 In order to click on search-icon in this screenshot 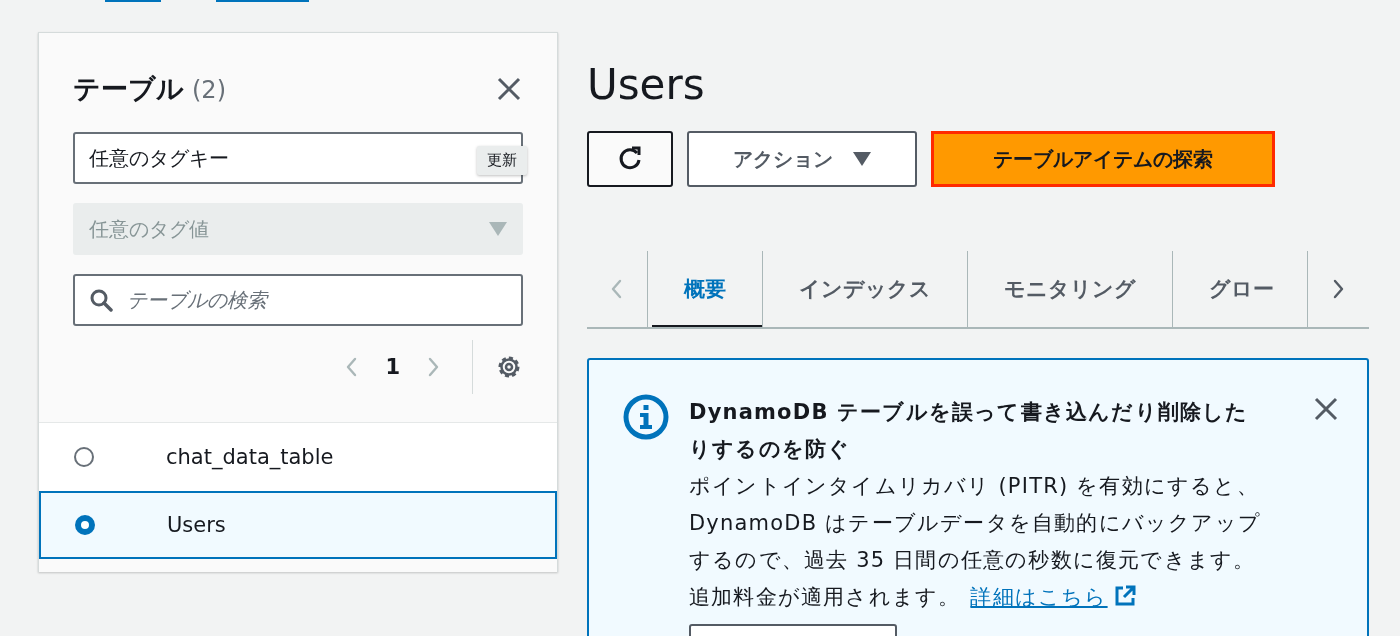, I will do `click(101, 300)`.